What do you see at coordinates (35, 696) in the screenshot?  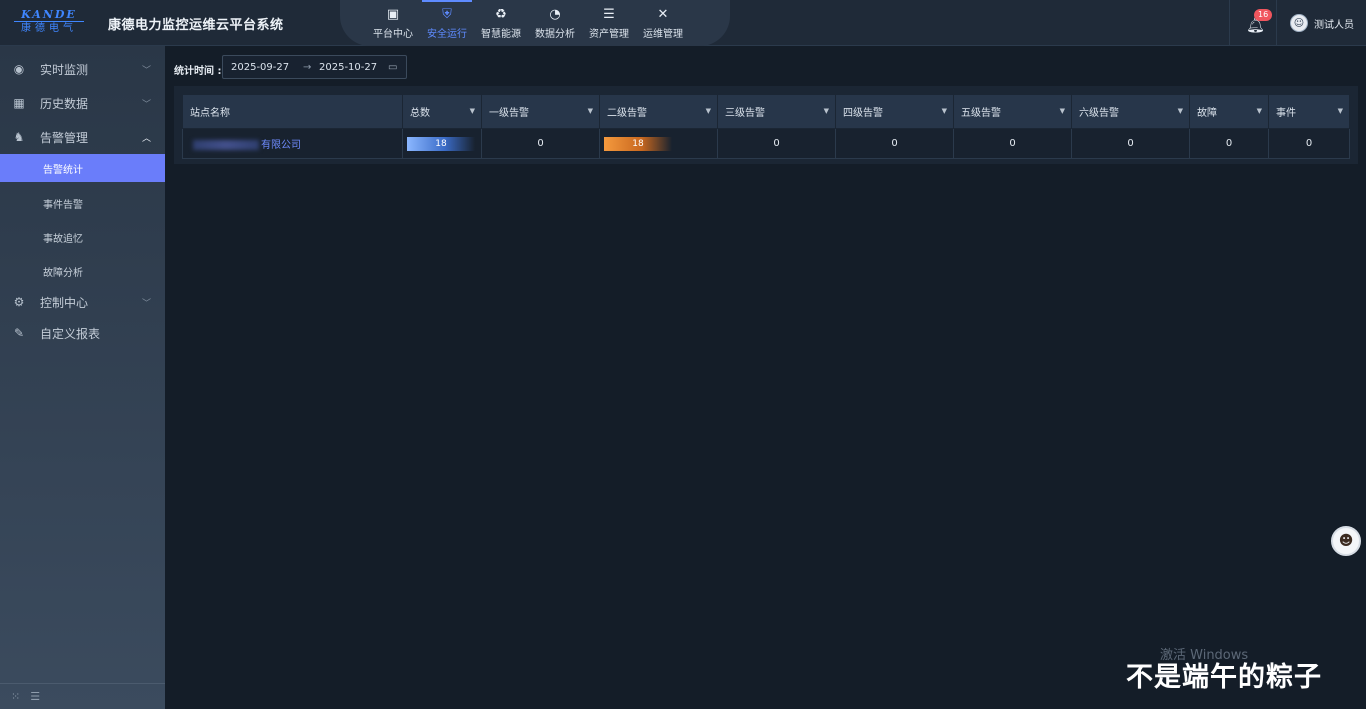 I see `collapse-sidebar-icon: ☰` at bounding box center [35, 696].